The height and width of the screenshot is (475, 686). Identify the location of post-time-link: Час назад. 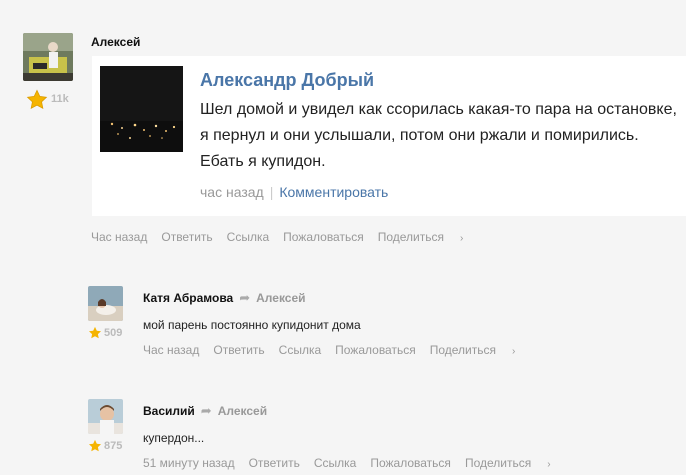
(119, 237).